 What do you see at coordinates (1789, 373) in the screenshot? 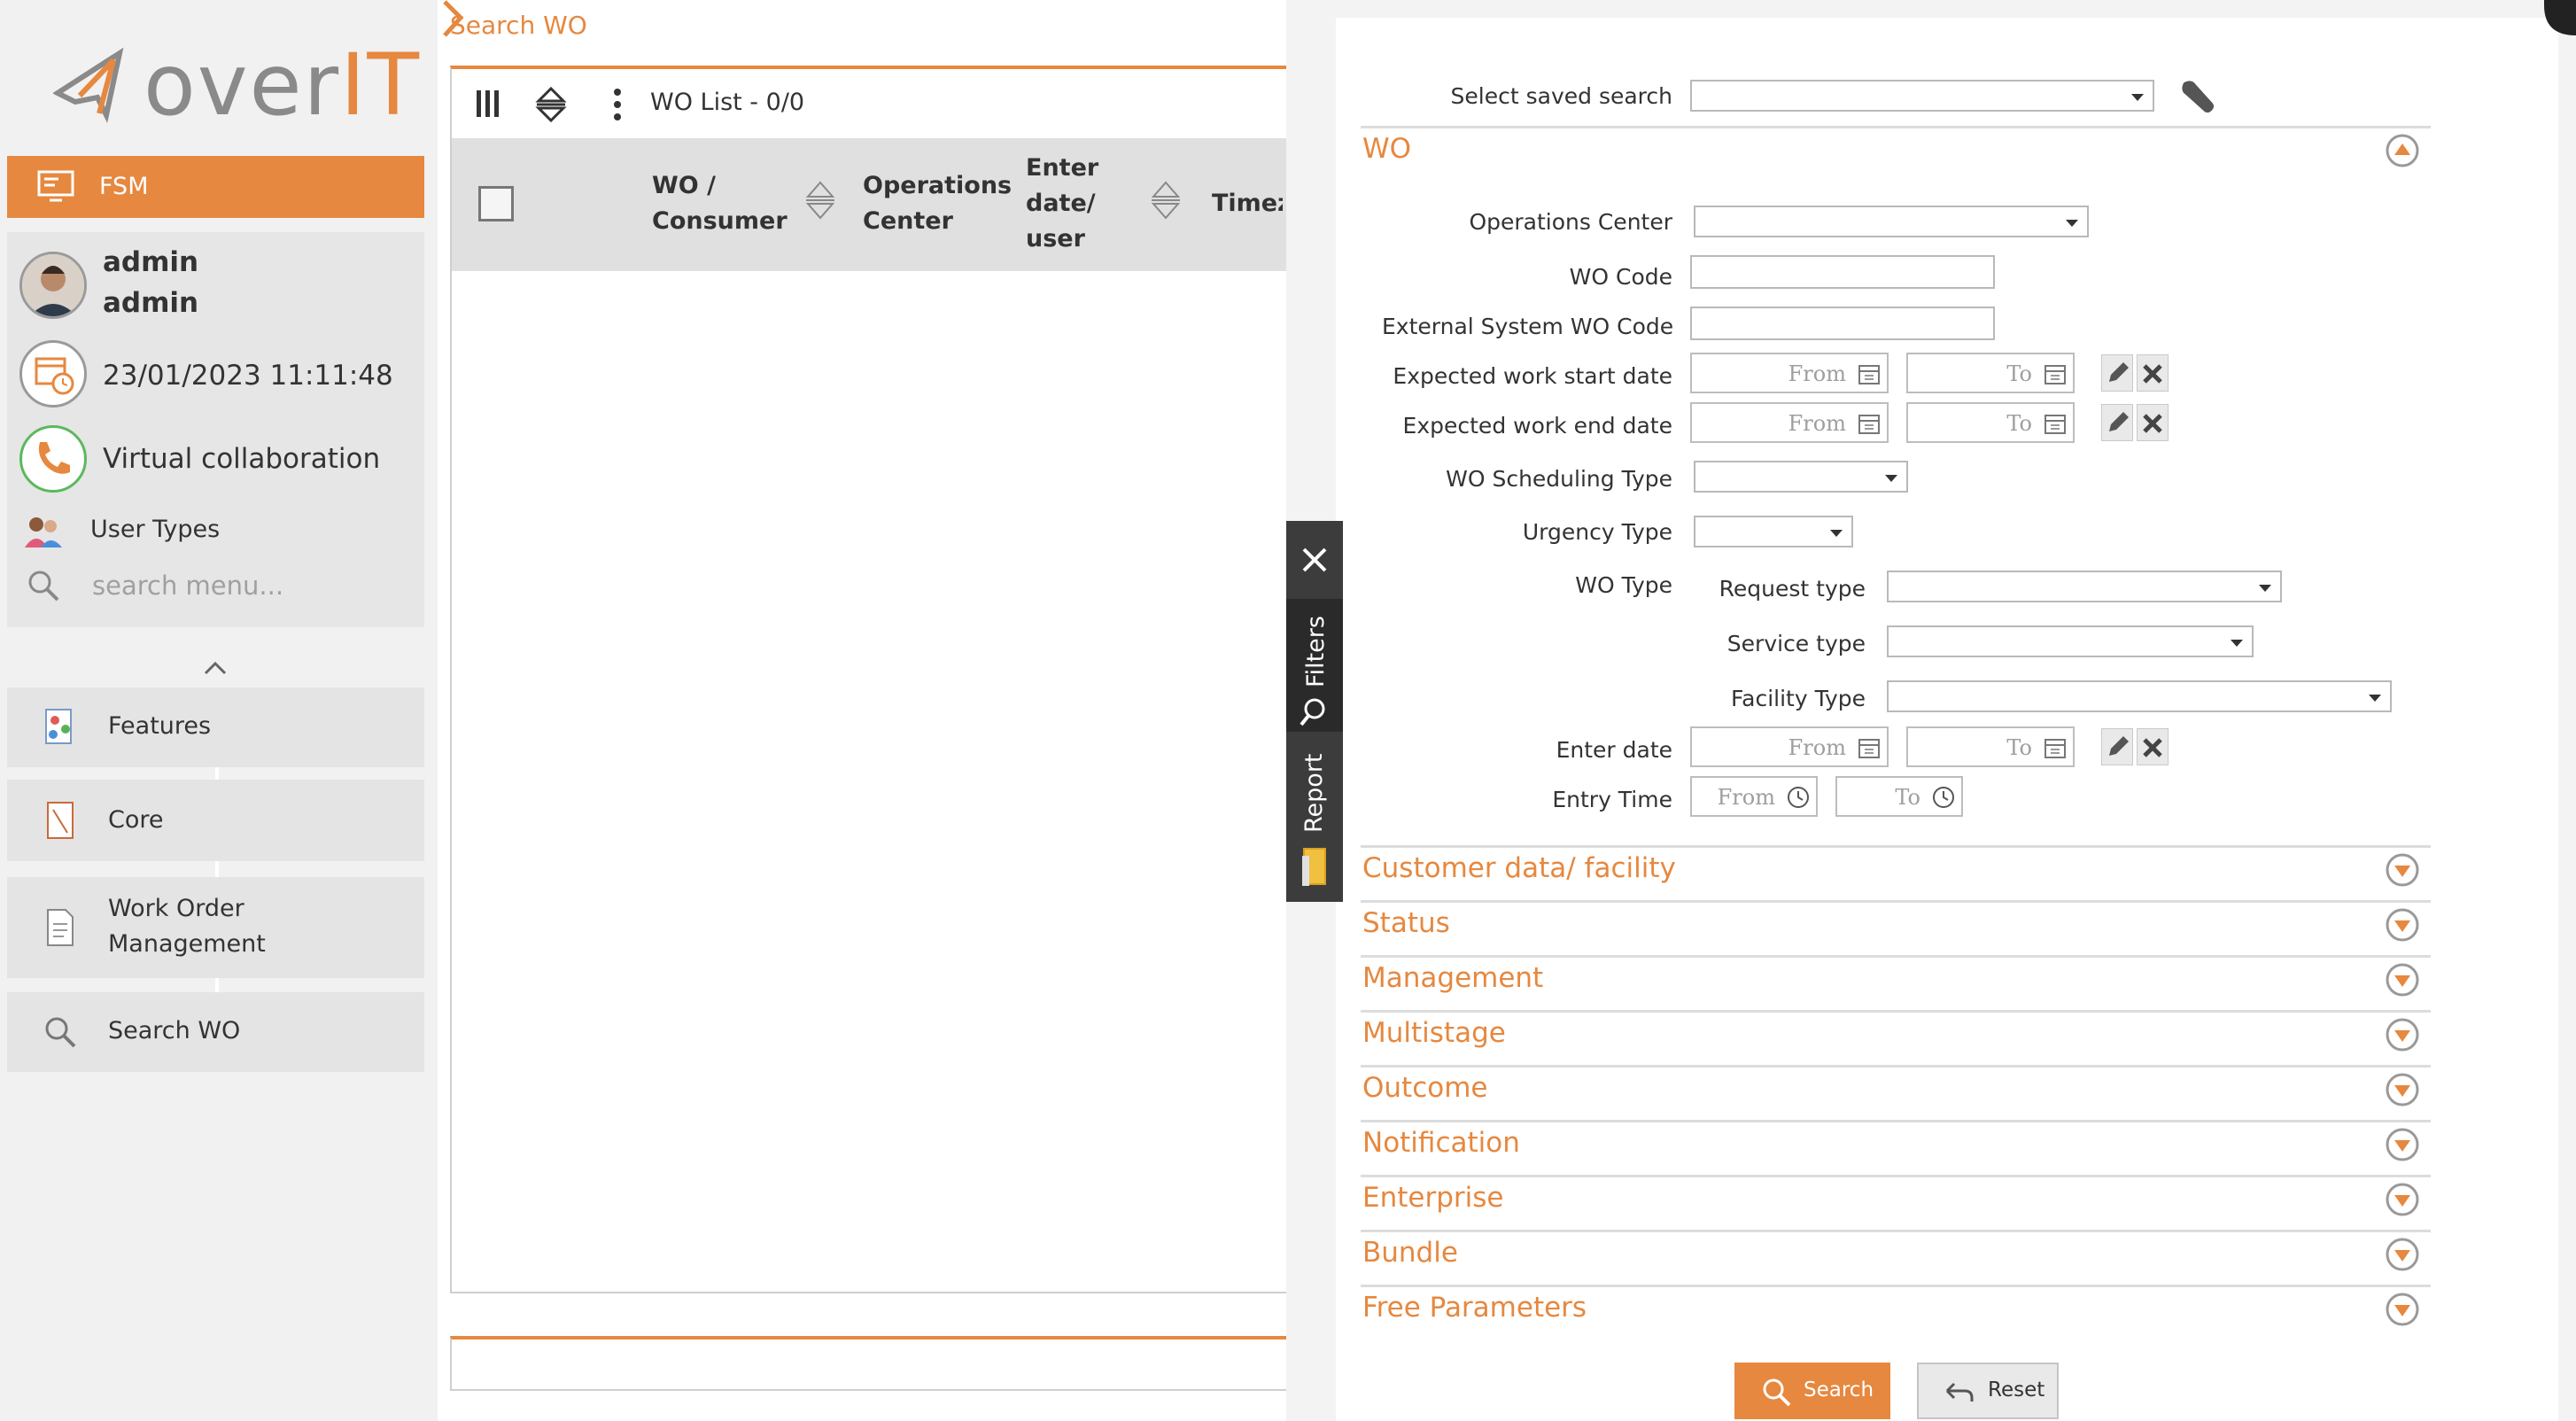
I see `expected-start-date-from: From` at bounding box center [1789, 373].